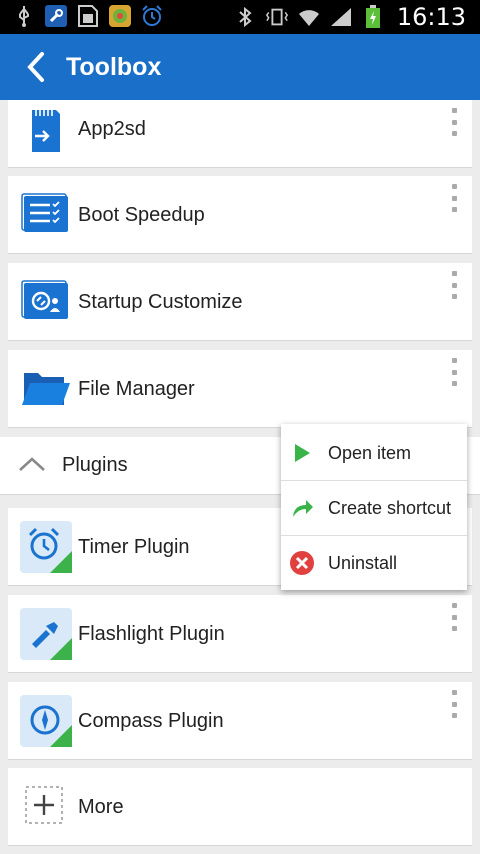  I want to click on startup-user-icon, so click(46, 302).